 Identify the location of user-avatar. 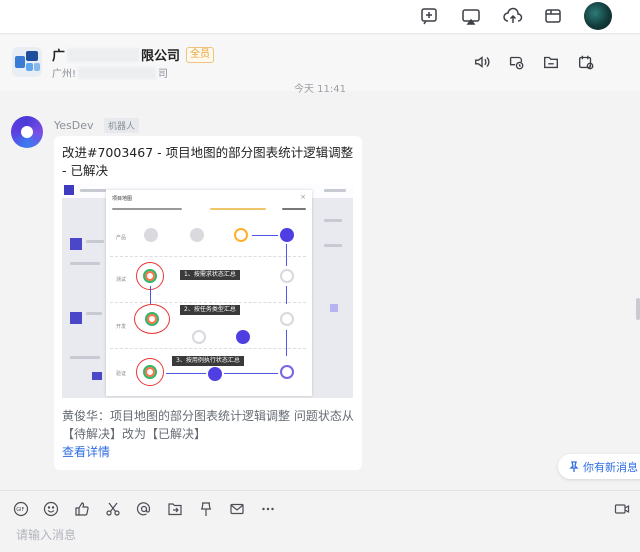
(598, 16).